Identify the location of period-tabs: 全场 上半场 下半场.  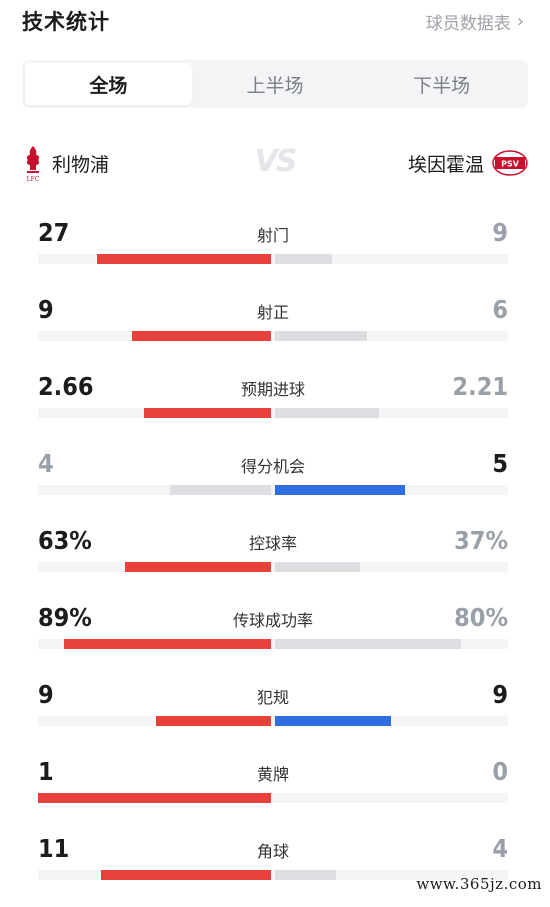
(275, 84).